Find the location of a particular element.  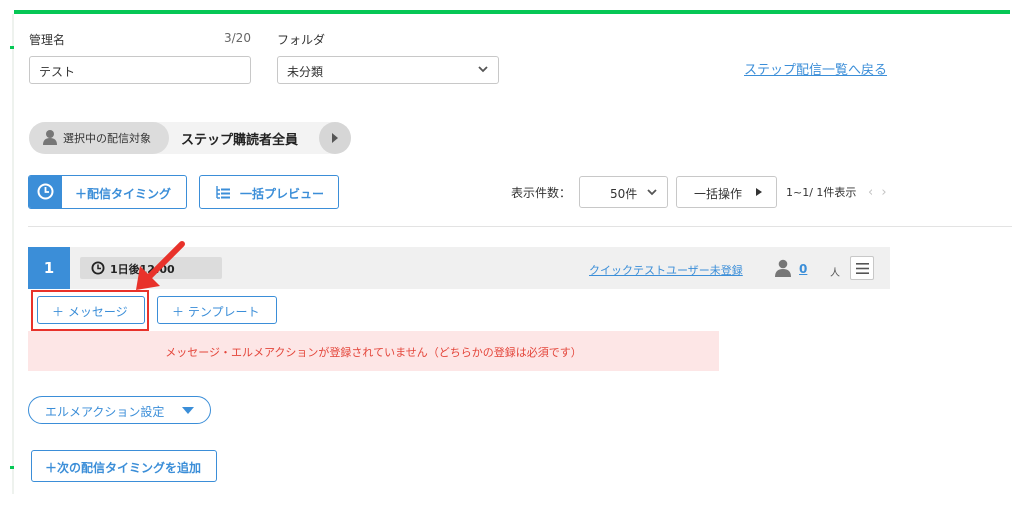

bulk-preview-button: 一括プレビュー is located at coordinates (269, 192).